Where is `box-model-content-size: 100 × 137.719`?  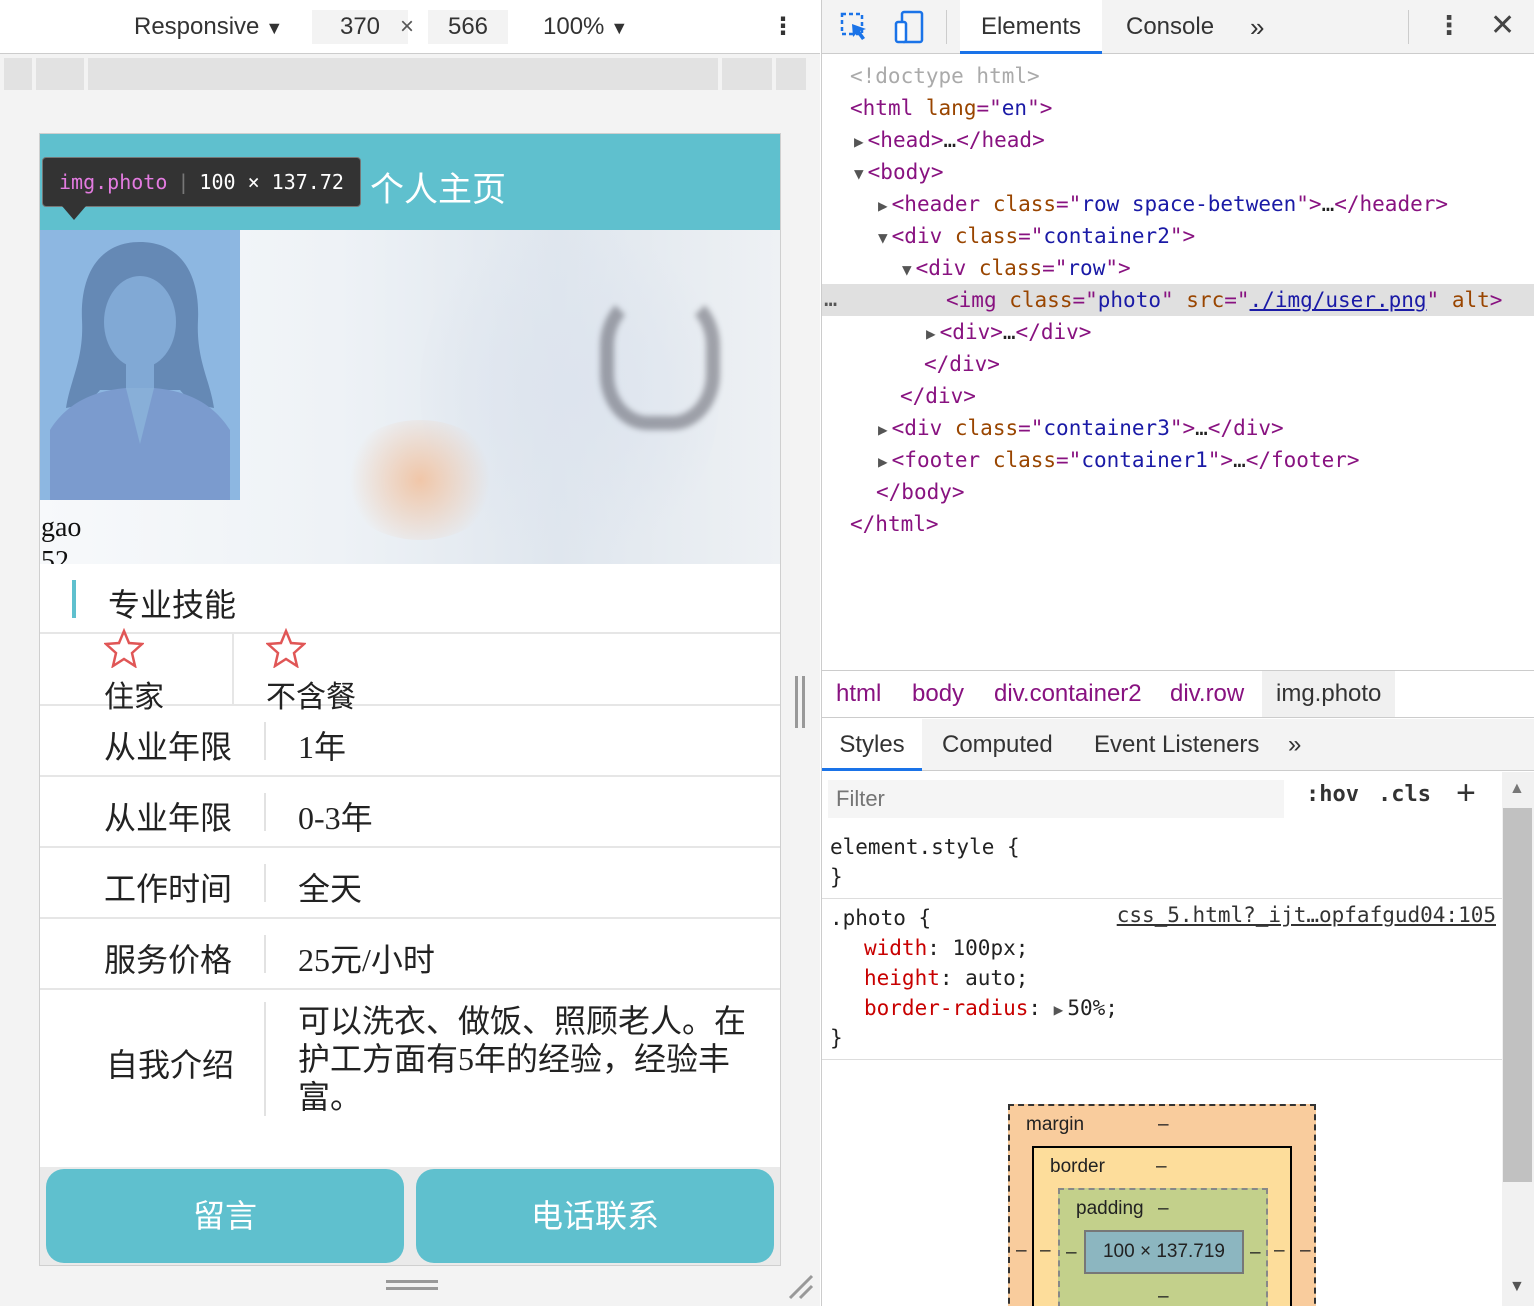 box-model-content-size: 100 × 137.719 is located at coordinates (1164, 1252).